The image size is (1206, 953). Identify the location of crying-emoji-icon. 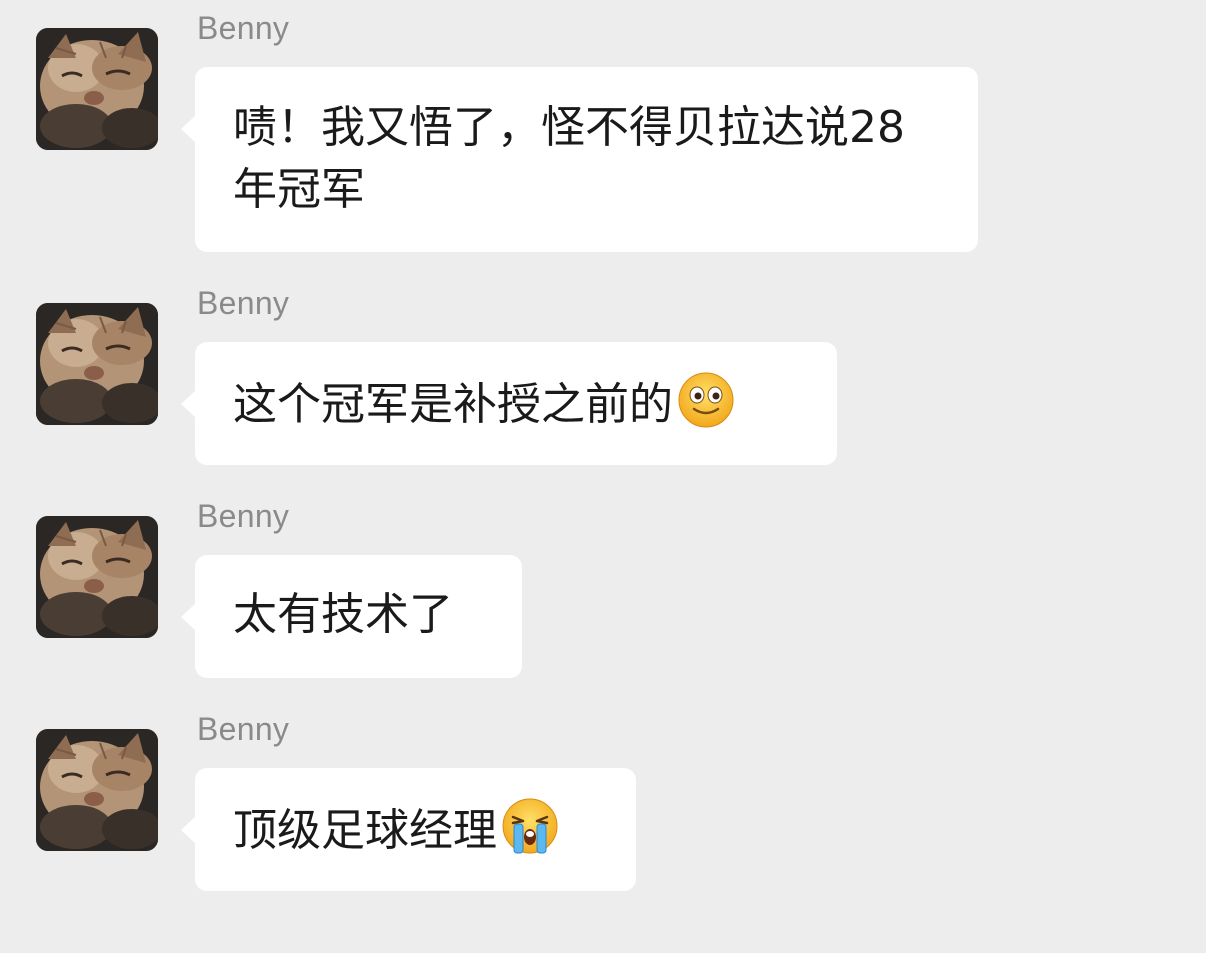
(530, 826).